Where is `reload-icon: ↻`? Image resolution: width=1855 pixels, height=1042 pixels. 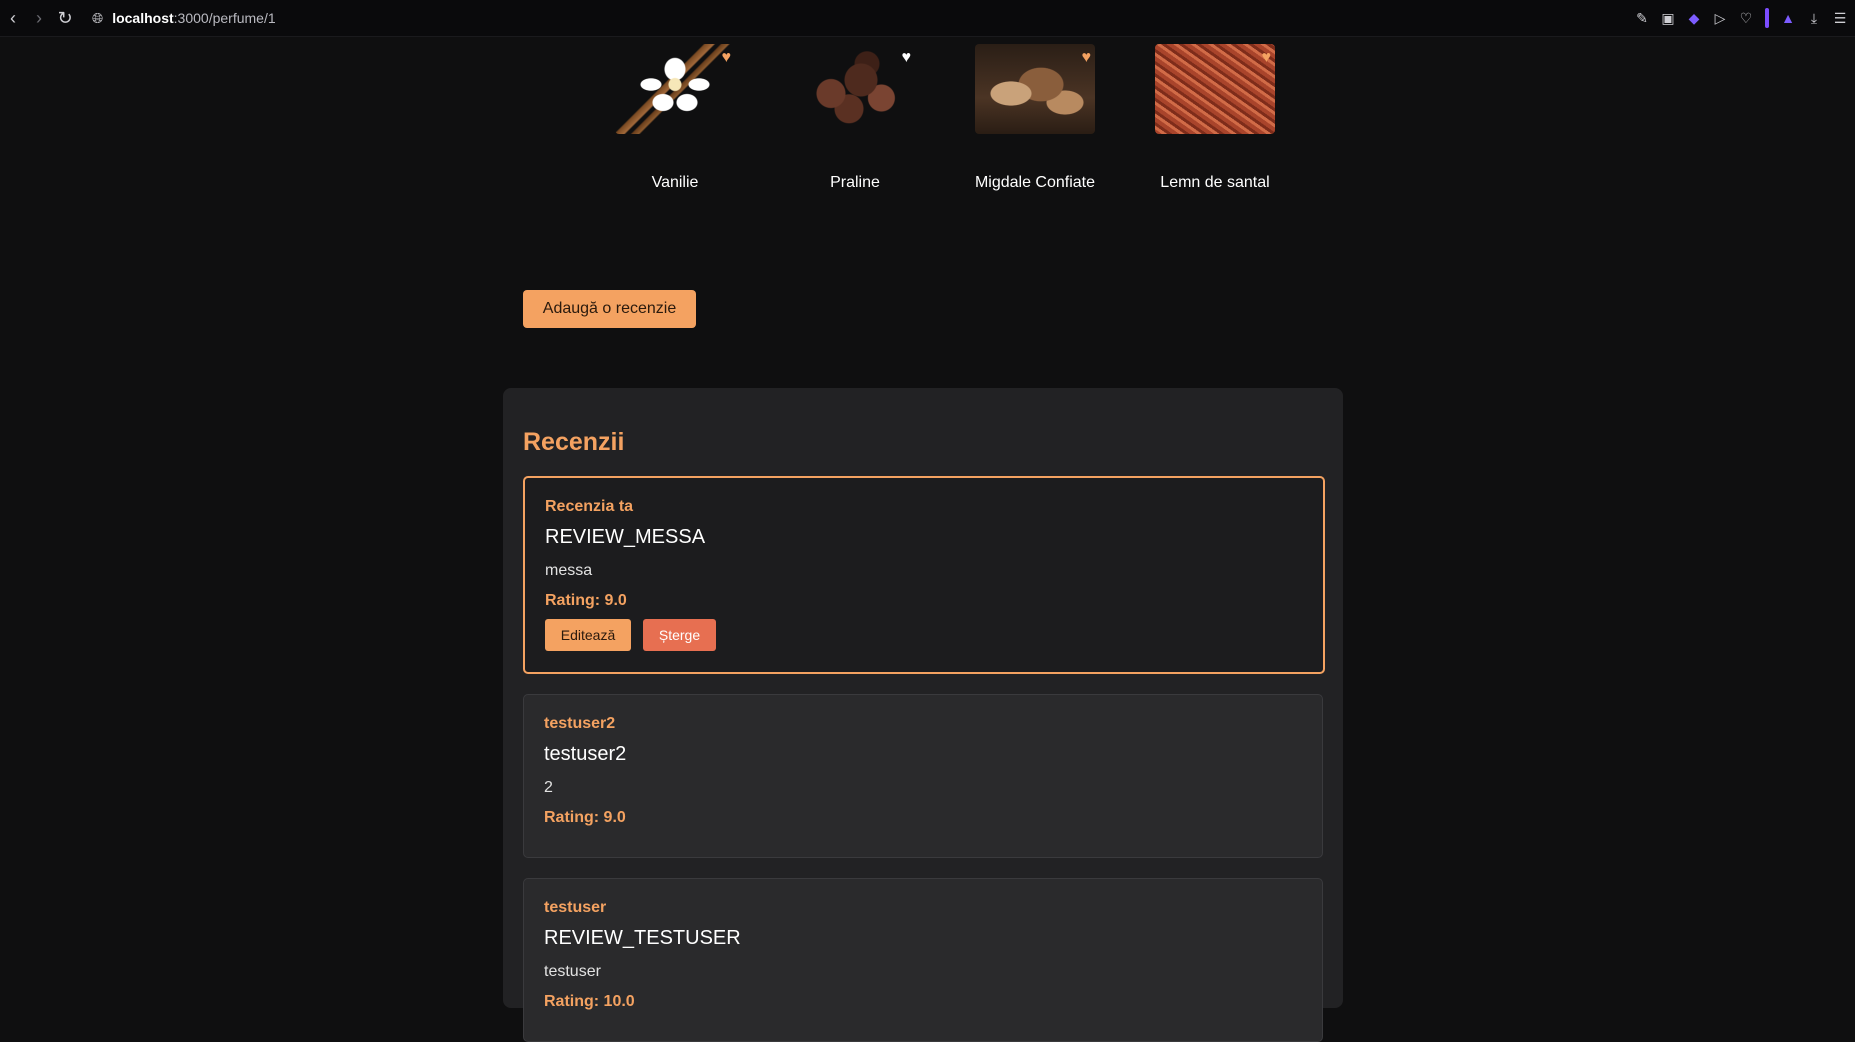
reload-icon: ↻ is located at coordinates (65, 18).